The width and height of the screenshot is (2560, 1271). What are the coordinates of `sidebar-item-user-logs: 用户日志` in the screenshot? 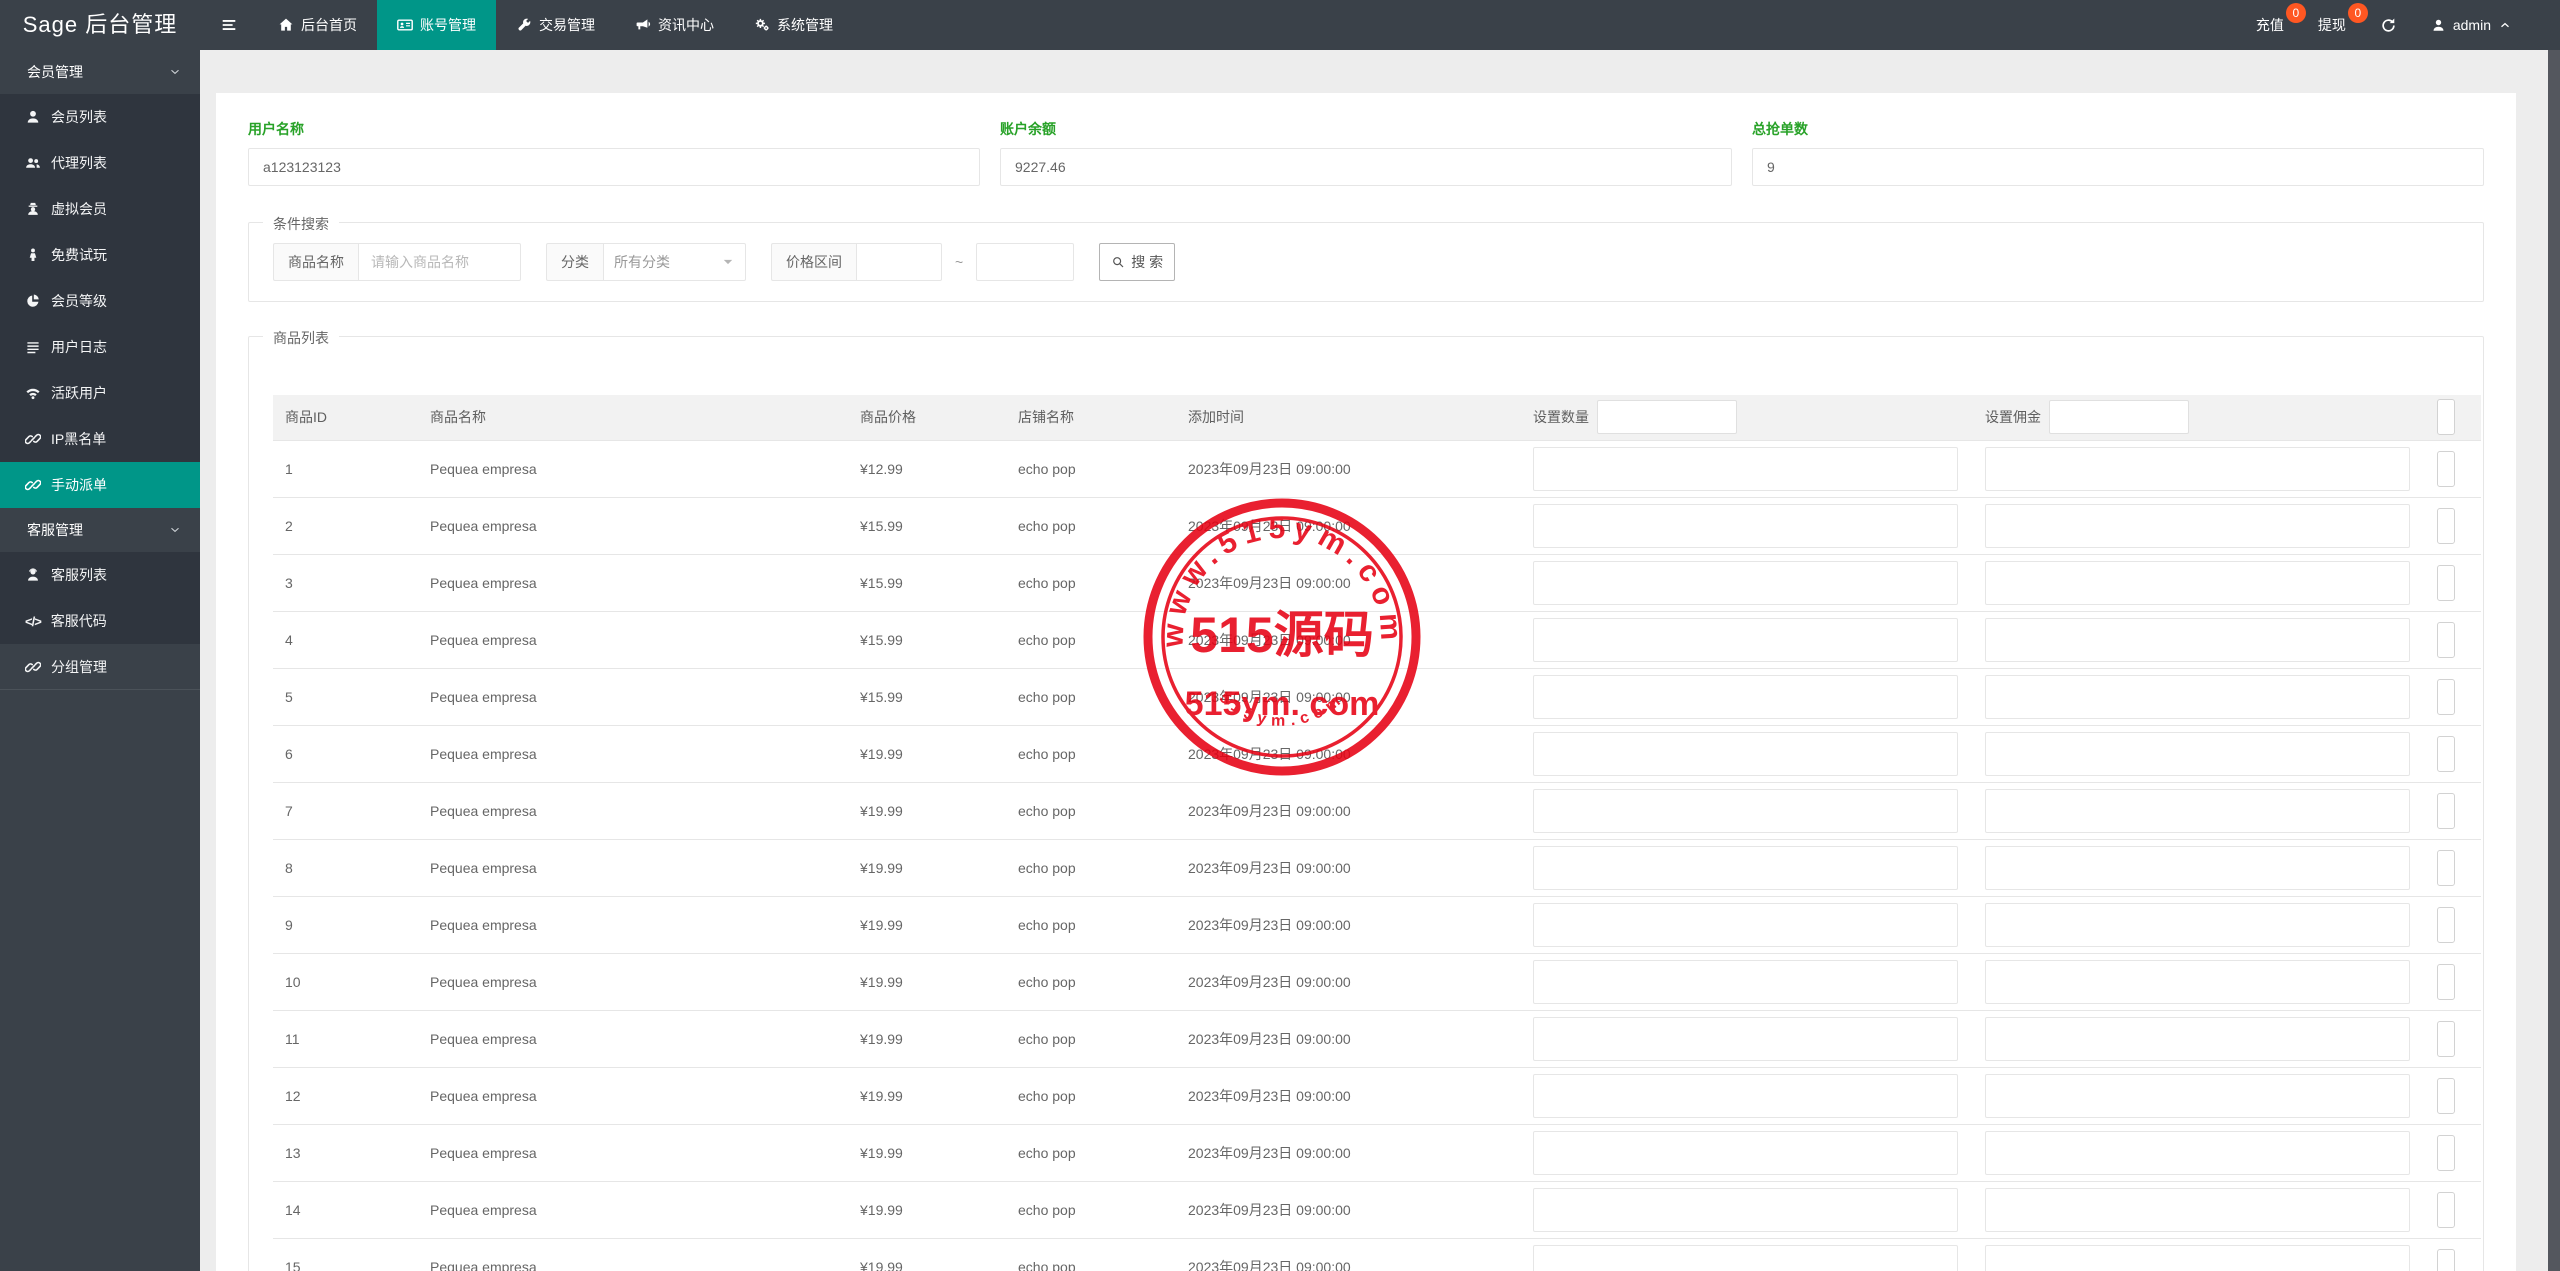 It's located at (100, 347).